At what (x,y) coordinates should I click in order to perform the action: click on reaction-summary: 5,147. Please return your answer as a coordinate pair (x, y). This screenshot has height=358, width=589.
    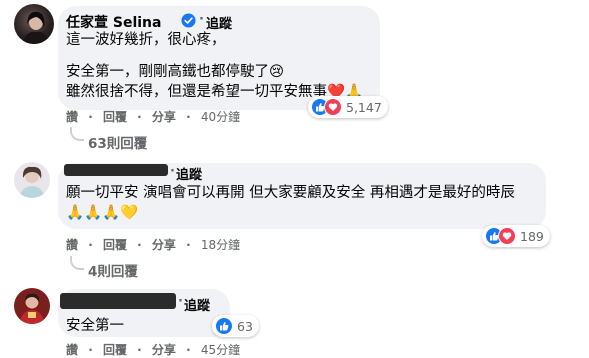
    Looking at the image, I should click on (348, 107).